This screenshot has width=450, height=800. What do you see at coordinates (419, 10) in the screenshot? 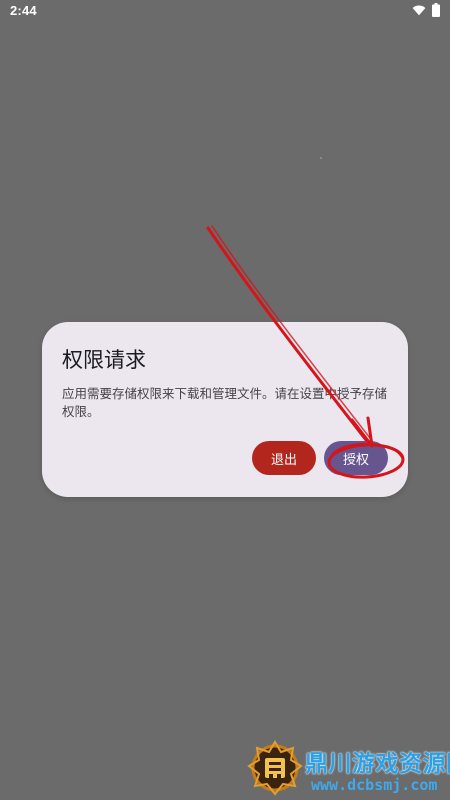
I see `wifi-icon` at bounding box center [419, 10].